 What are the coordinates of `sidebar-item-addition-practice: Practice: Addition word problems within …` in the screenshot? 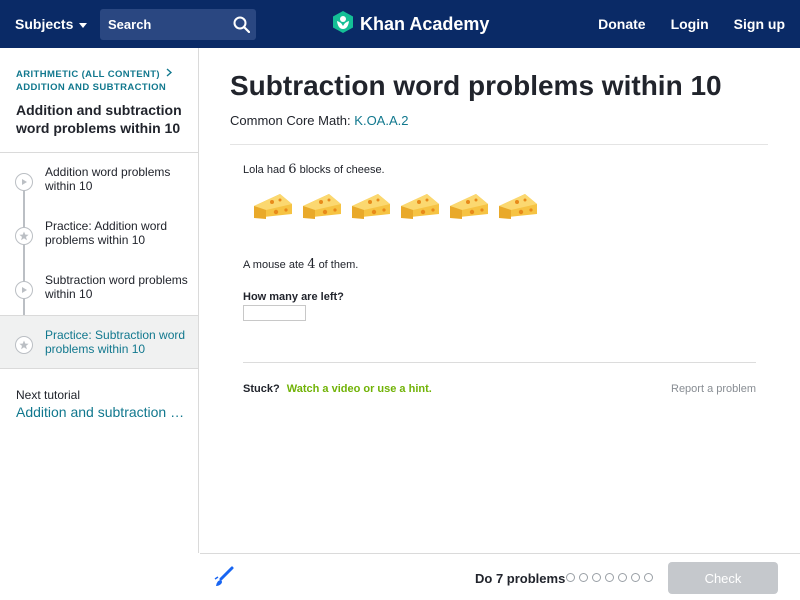 It's located at (99, 234).